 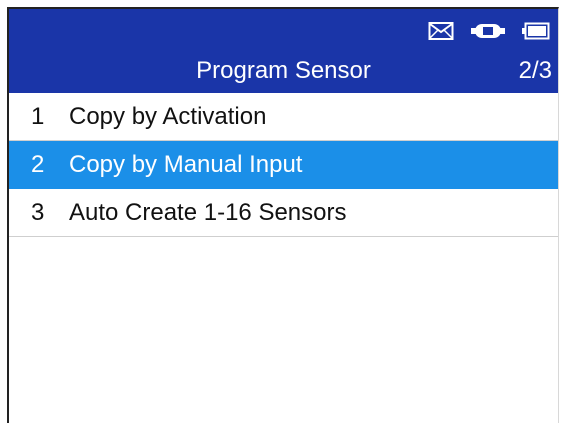 I want to click on status-icons, so click(x=489, y=31).